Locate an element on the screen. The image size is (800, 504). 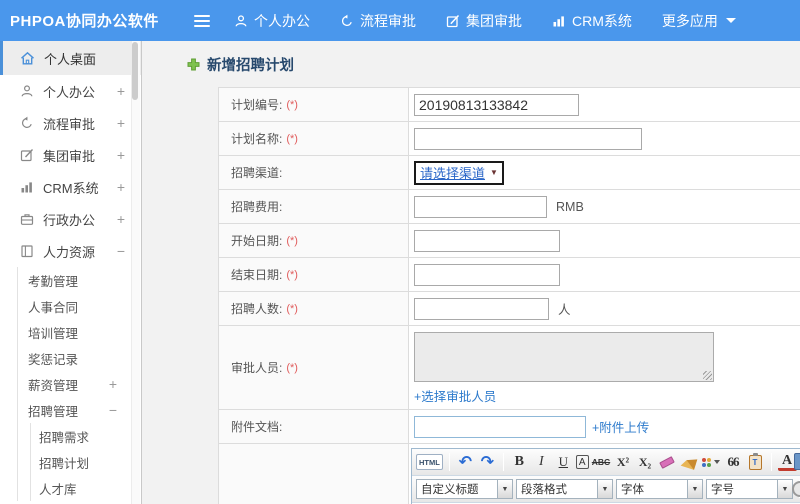
combo-value: 字体 is located at coordinates (652, 489).